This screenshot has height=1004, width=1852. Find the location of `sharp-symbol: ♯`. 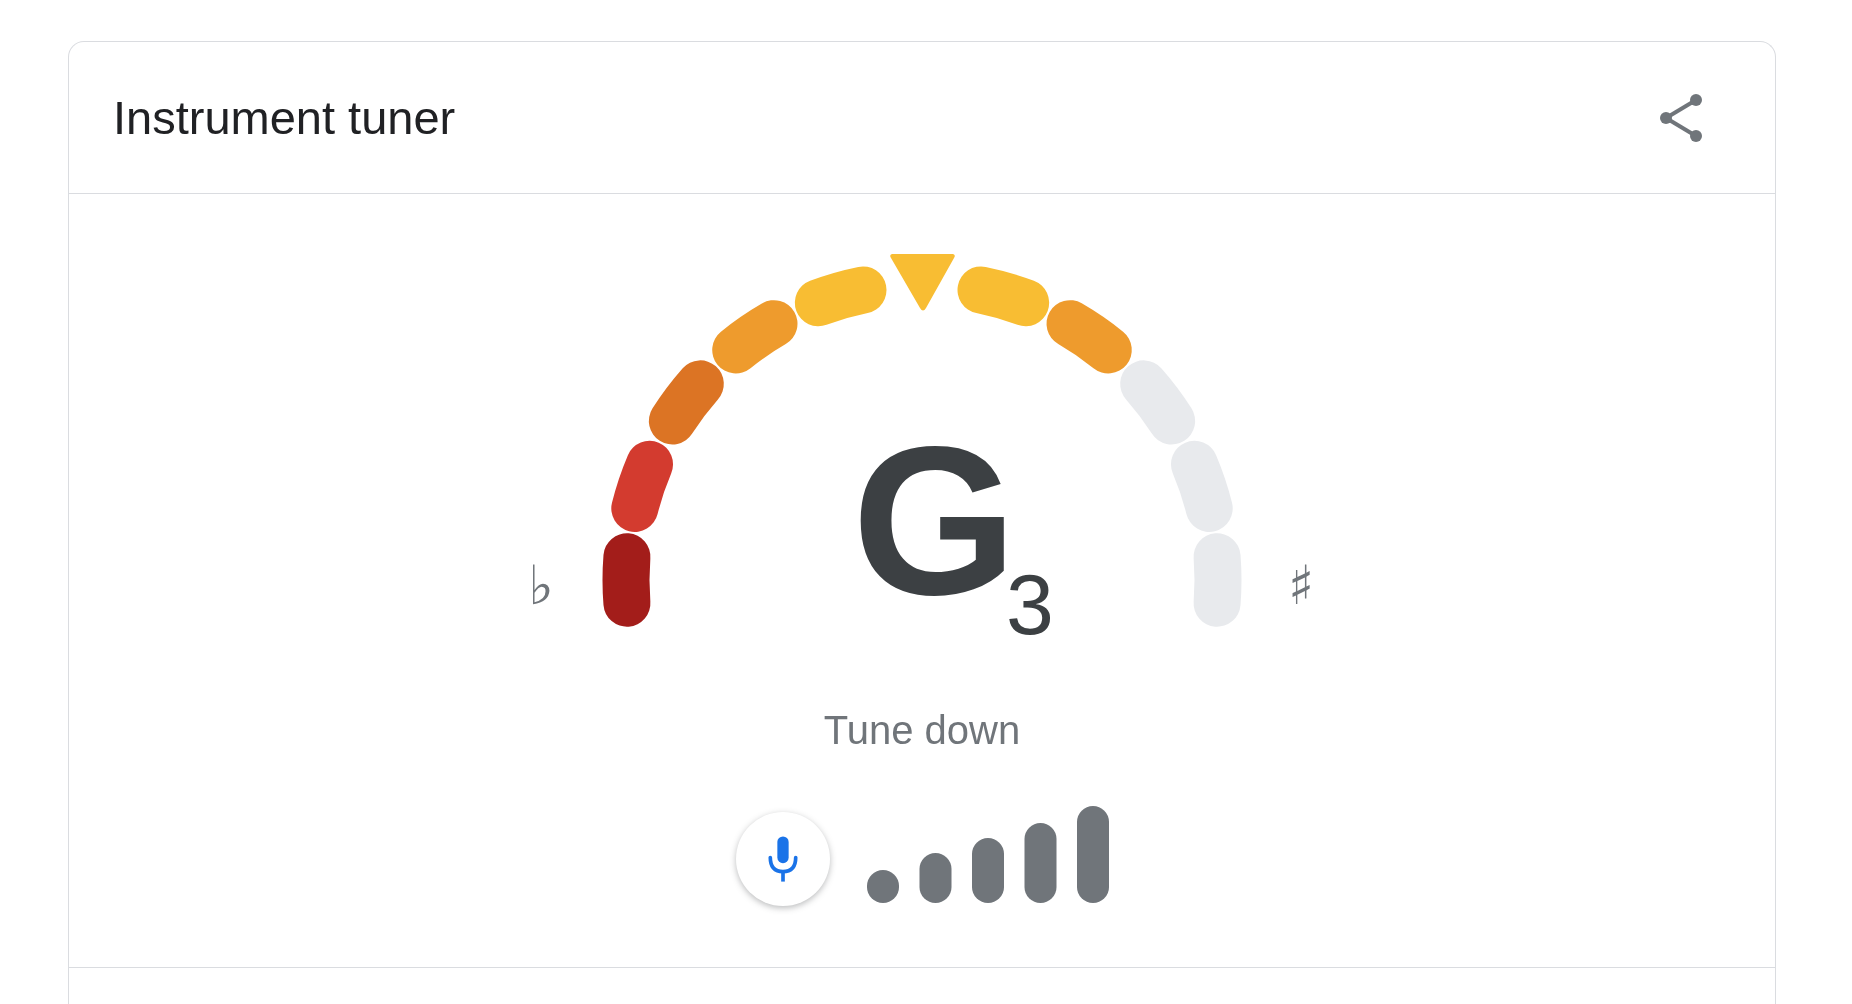

sharp-symbol: ♯ is located at coordinates (1301, 585).